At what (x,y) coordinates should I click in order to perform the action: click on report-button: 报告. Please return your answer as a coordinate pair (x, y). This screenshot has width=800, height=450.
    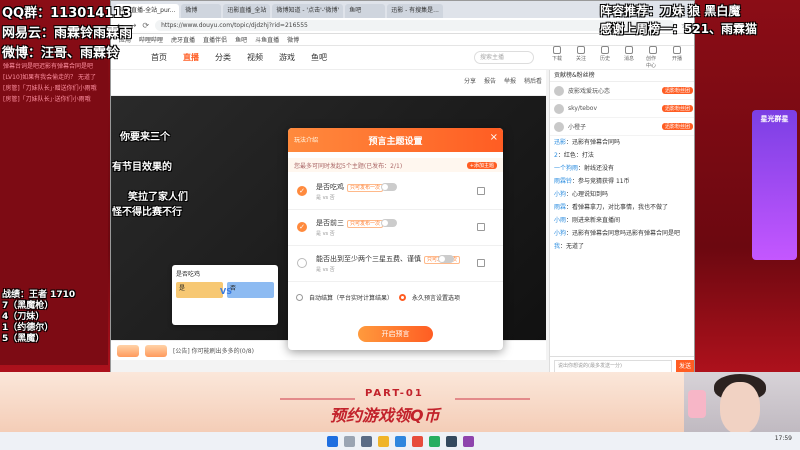
    Looking at the image, I should click on (490, 80).